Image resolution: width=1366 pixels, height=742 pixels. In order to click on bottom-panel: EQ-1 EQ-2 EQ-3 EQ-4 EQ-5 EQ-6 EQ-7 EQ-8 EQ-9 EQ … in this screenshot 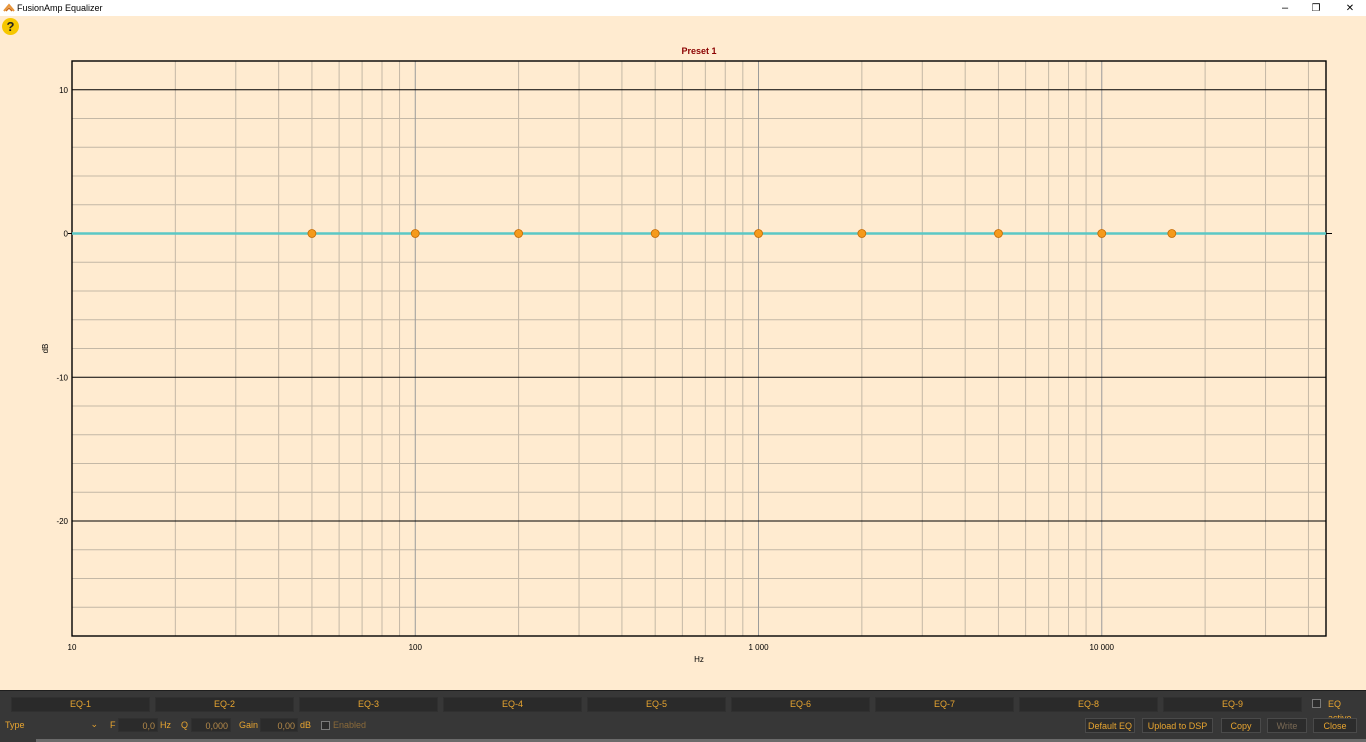, I will do `click(683, 716)`.